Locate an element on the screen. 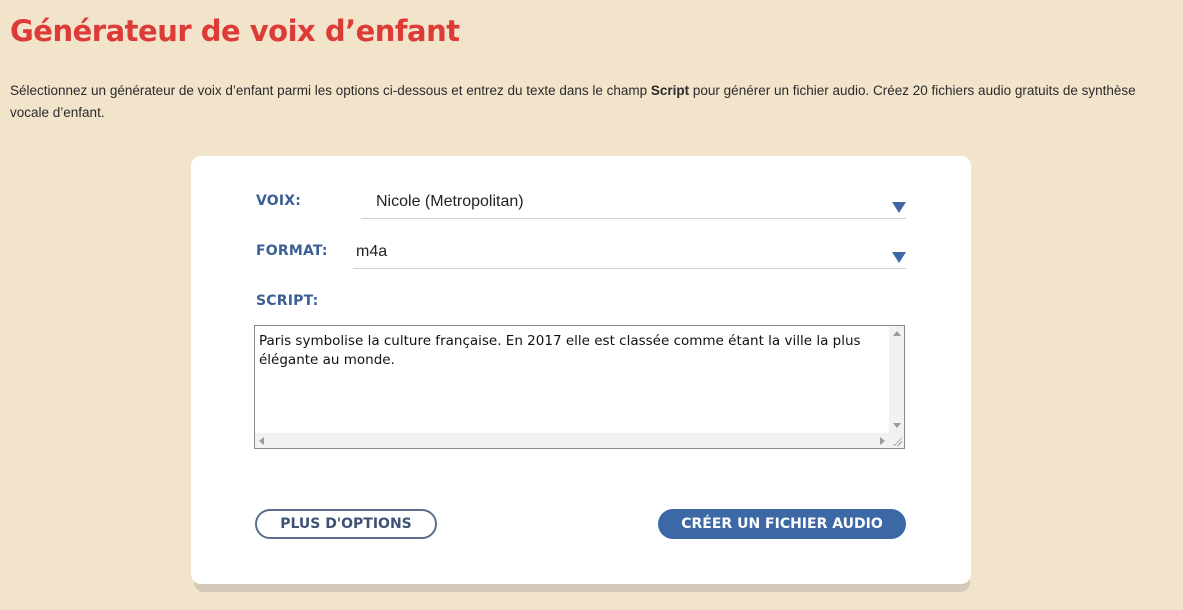  format-selected-value: m4a is located at coordinates (372, 251).